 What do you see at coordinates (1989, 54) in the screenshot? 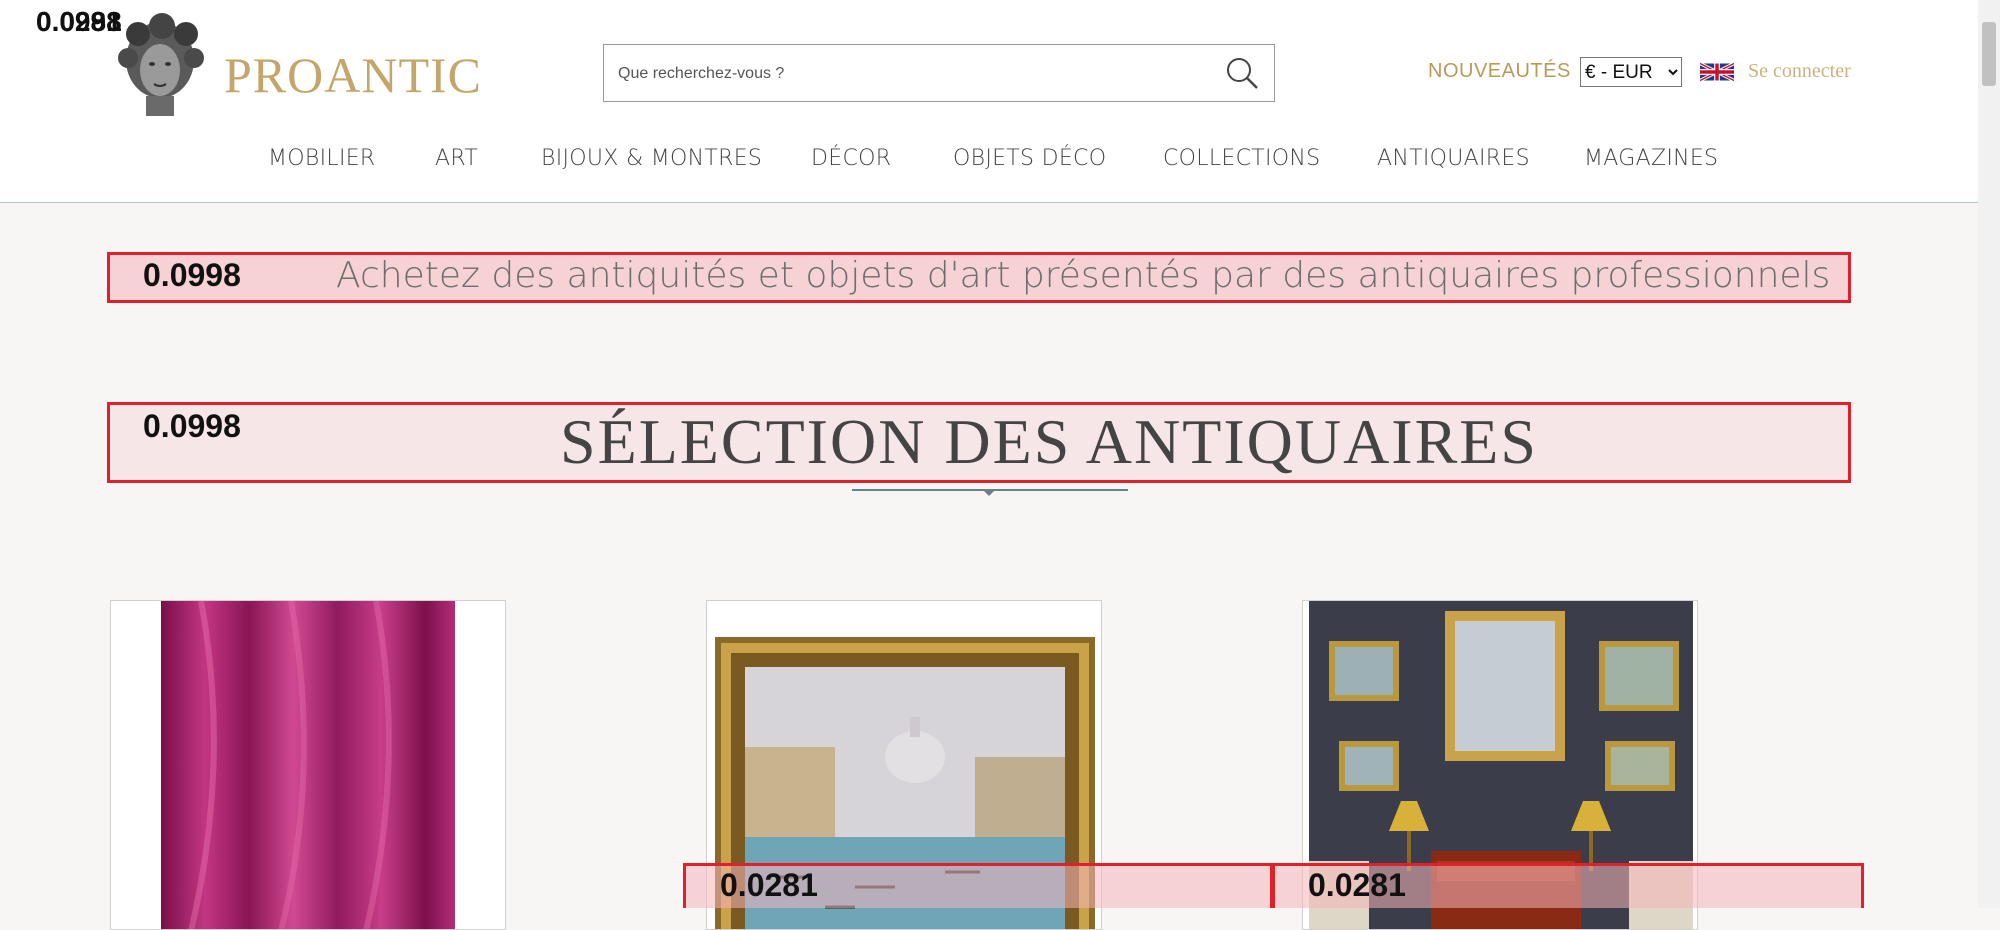
I see `scrollbar-thumb` at bounding box center [1989, 54].